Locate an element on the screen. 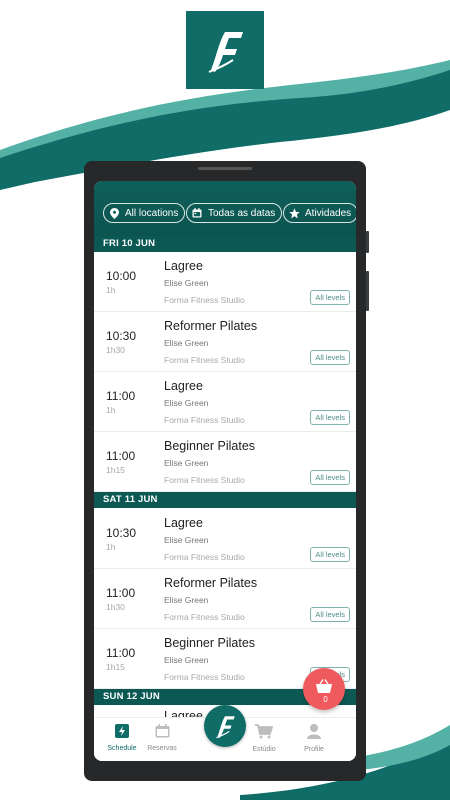 This screenshot has height=800, width=450. logo-f-icon is located at coordinates (225, 52).